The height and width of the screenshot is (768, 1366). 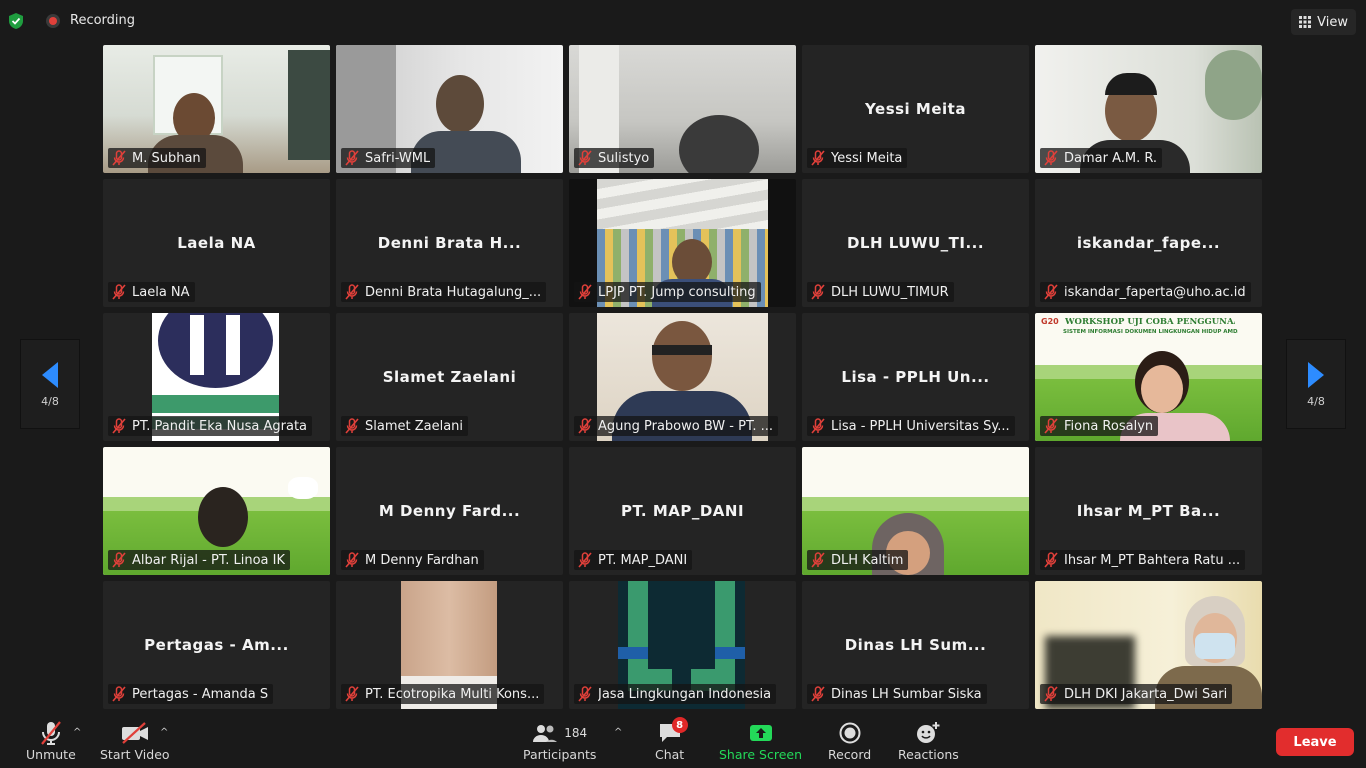 I want to click on participant-tile: Laela NA Laela NA, so click(x=216, y=243).